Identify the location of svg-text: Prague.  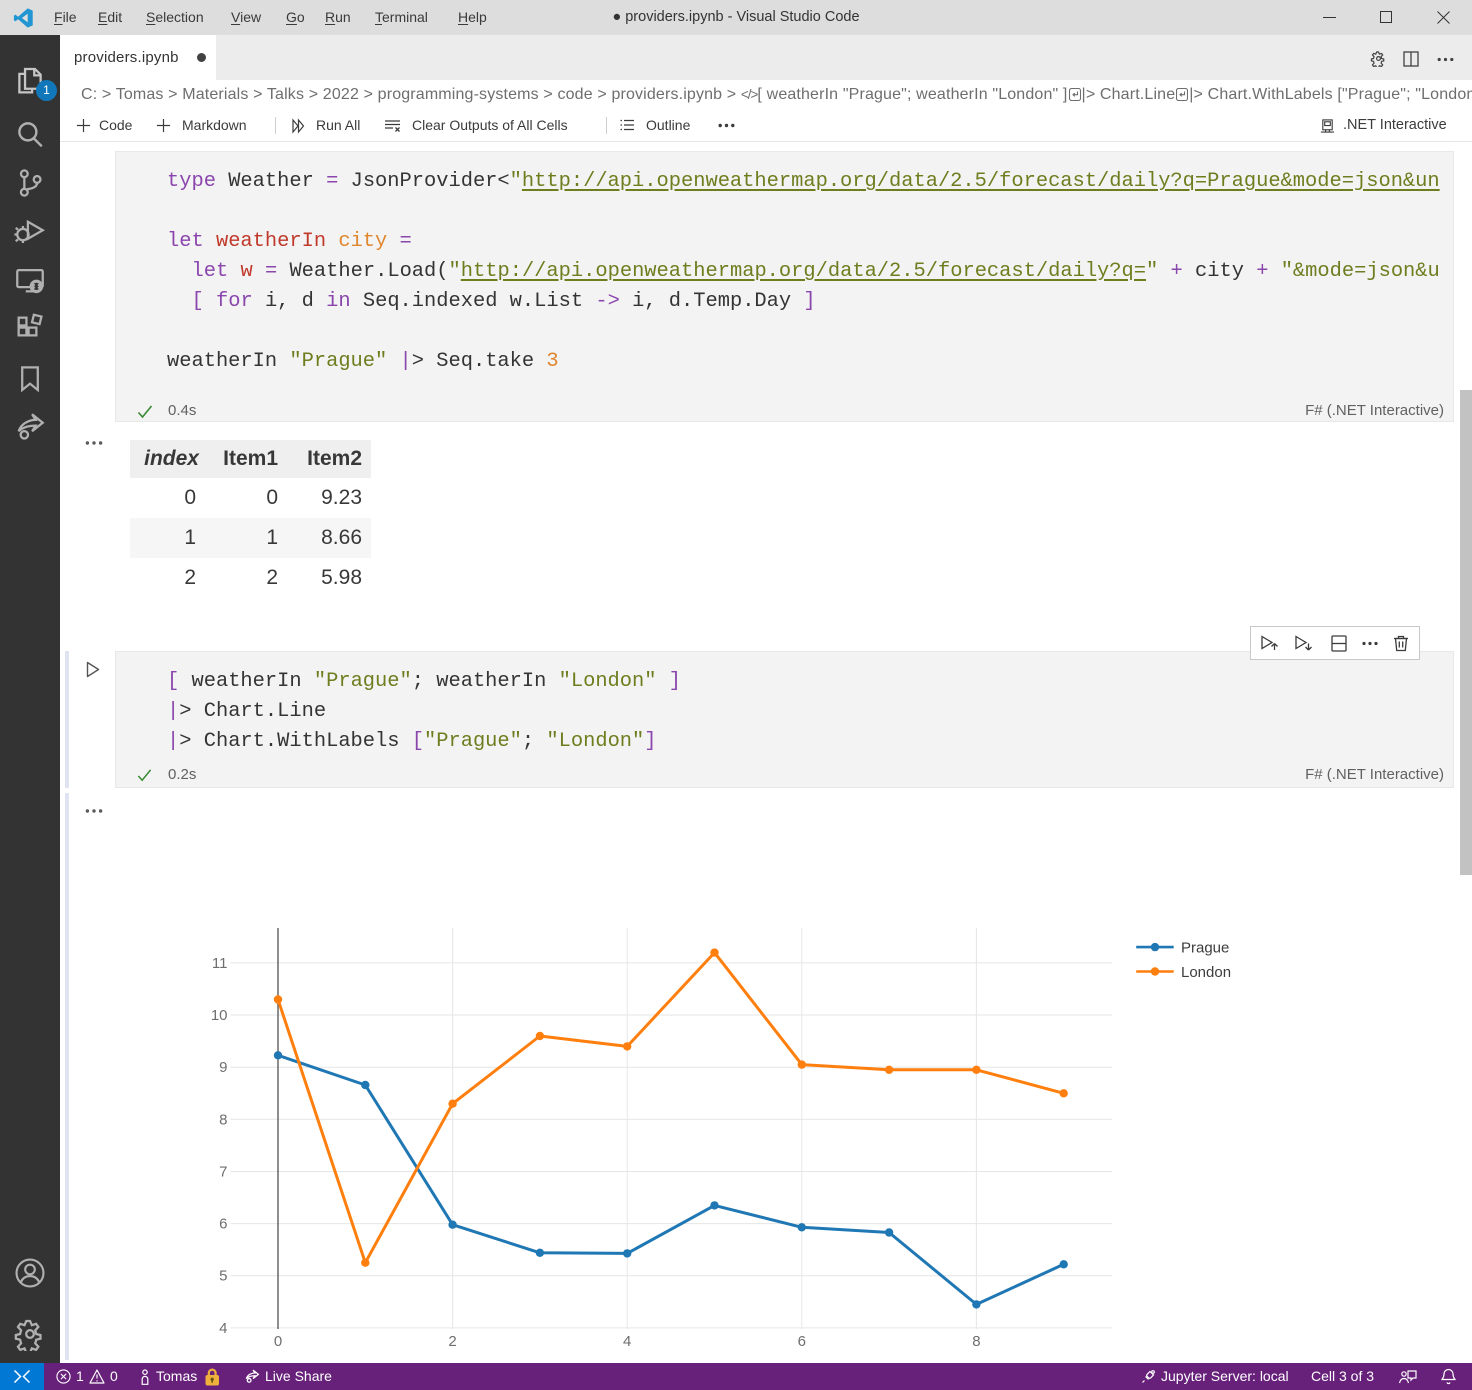
(1205, 947).